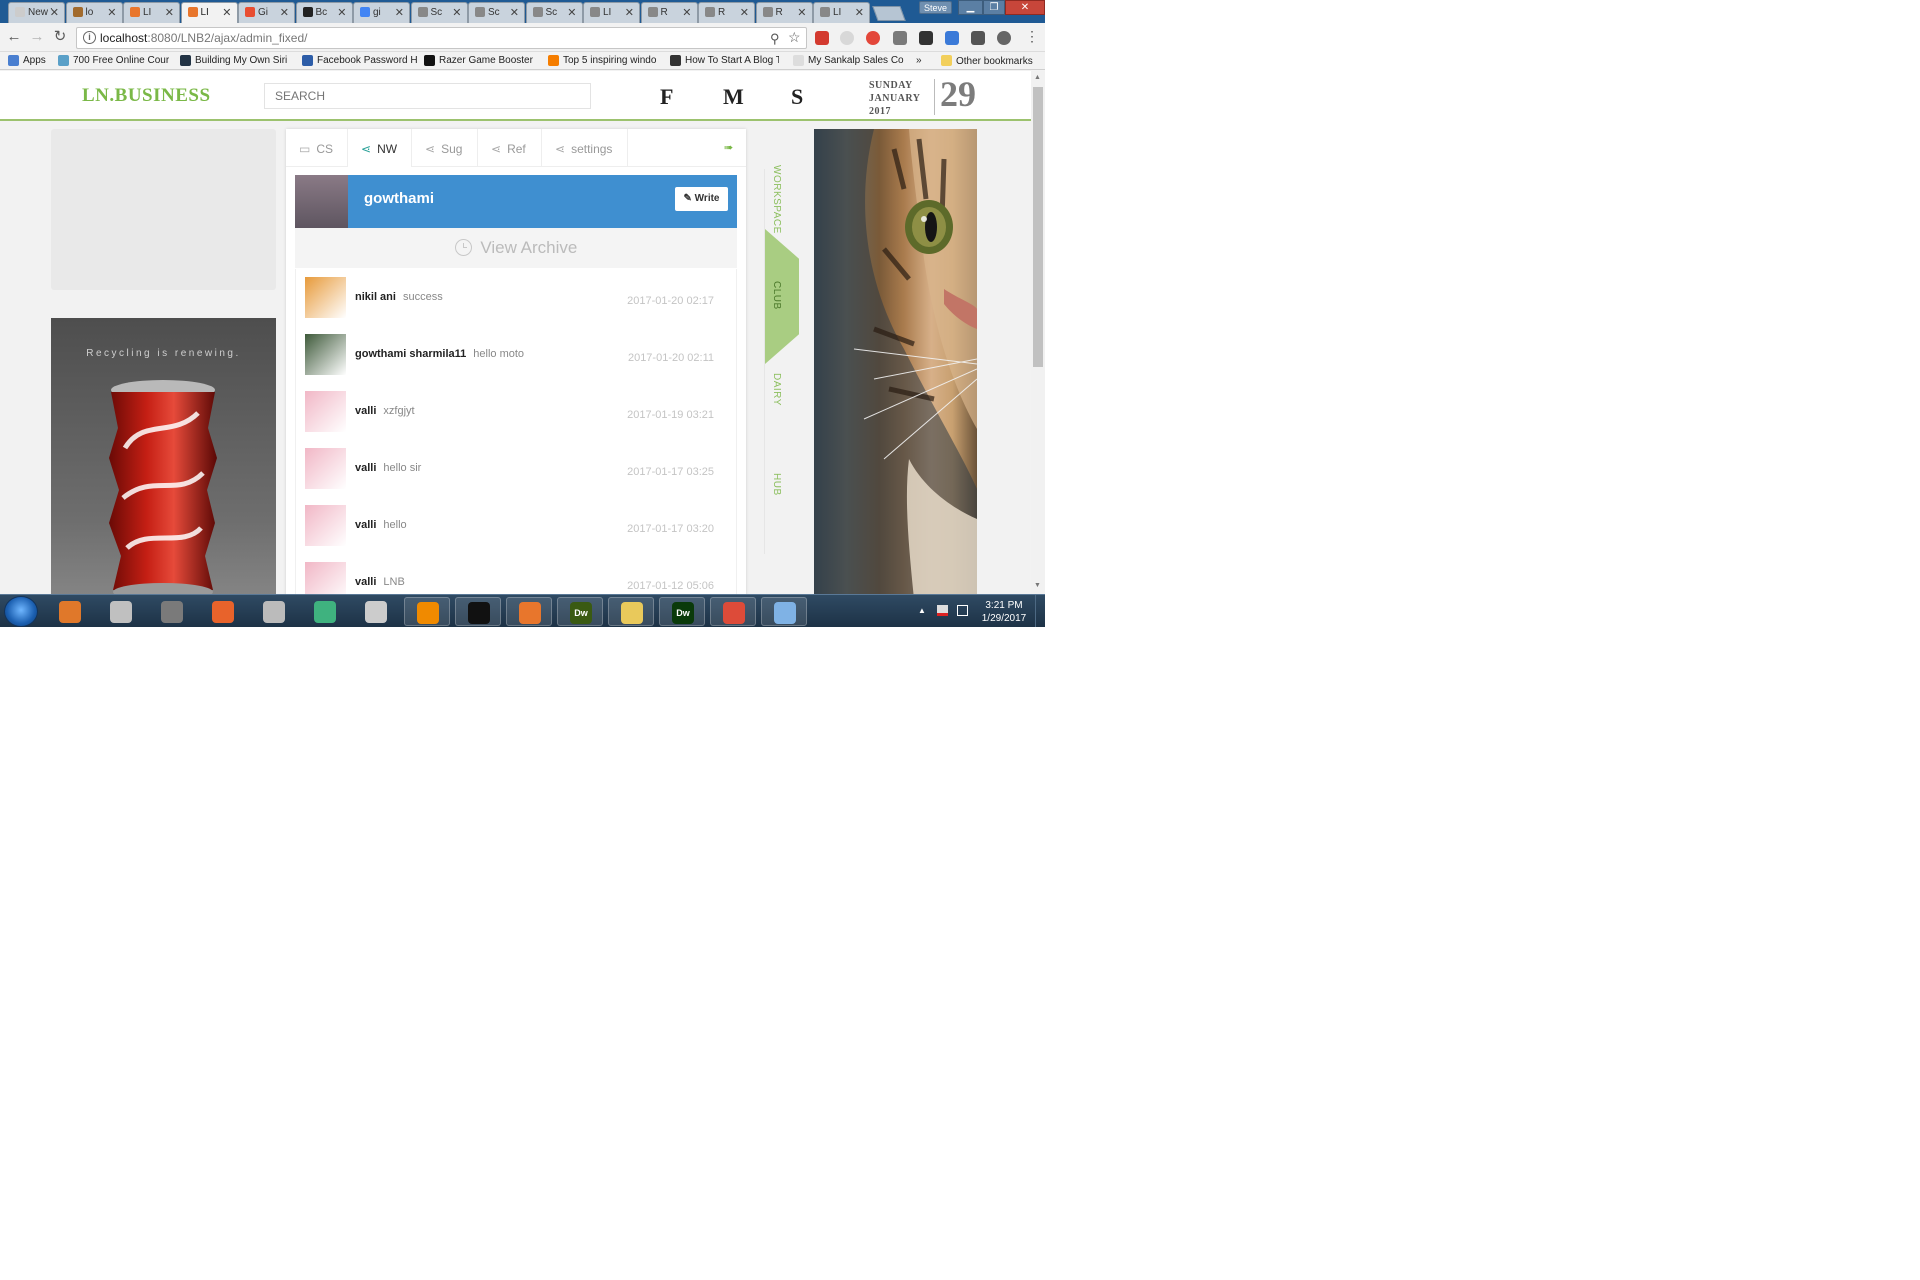 The height and width of the screenshot is (1280, 1920). What do you see at coordinates (381, 12) in the screenshot?
I see `browser-tab: gi ✕` at bounding box center [381, 12].